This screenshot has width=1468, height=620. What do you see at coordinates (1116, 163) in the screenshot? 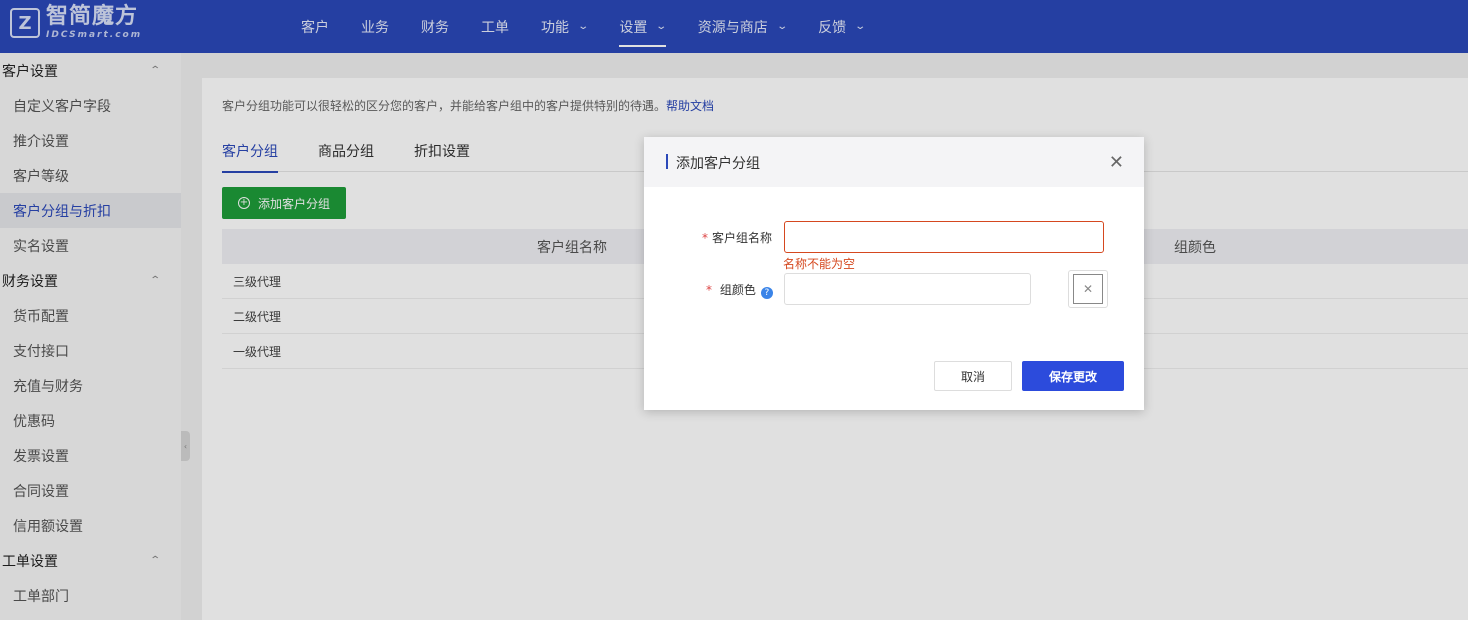
I see `close-icon: ✕` at bounding box center [1116, 163].